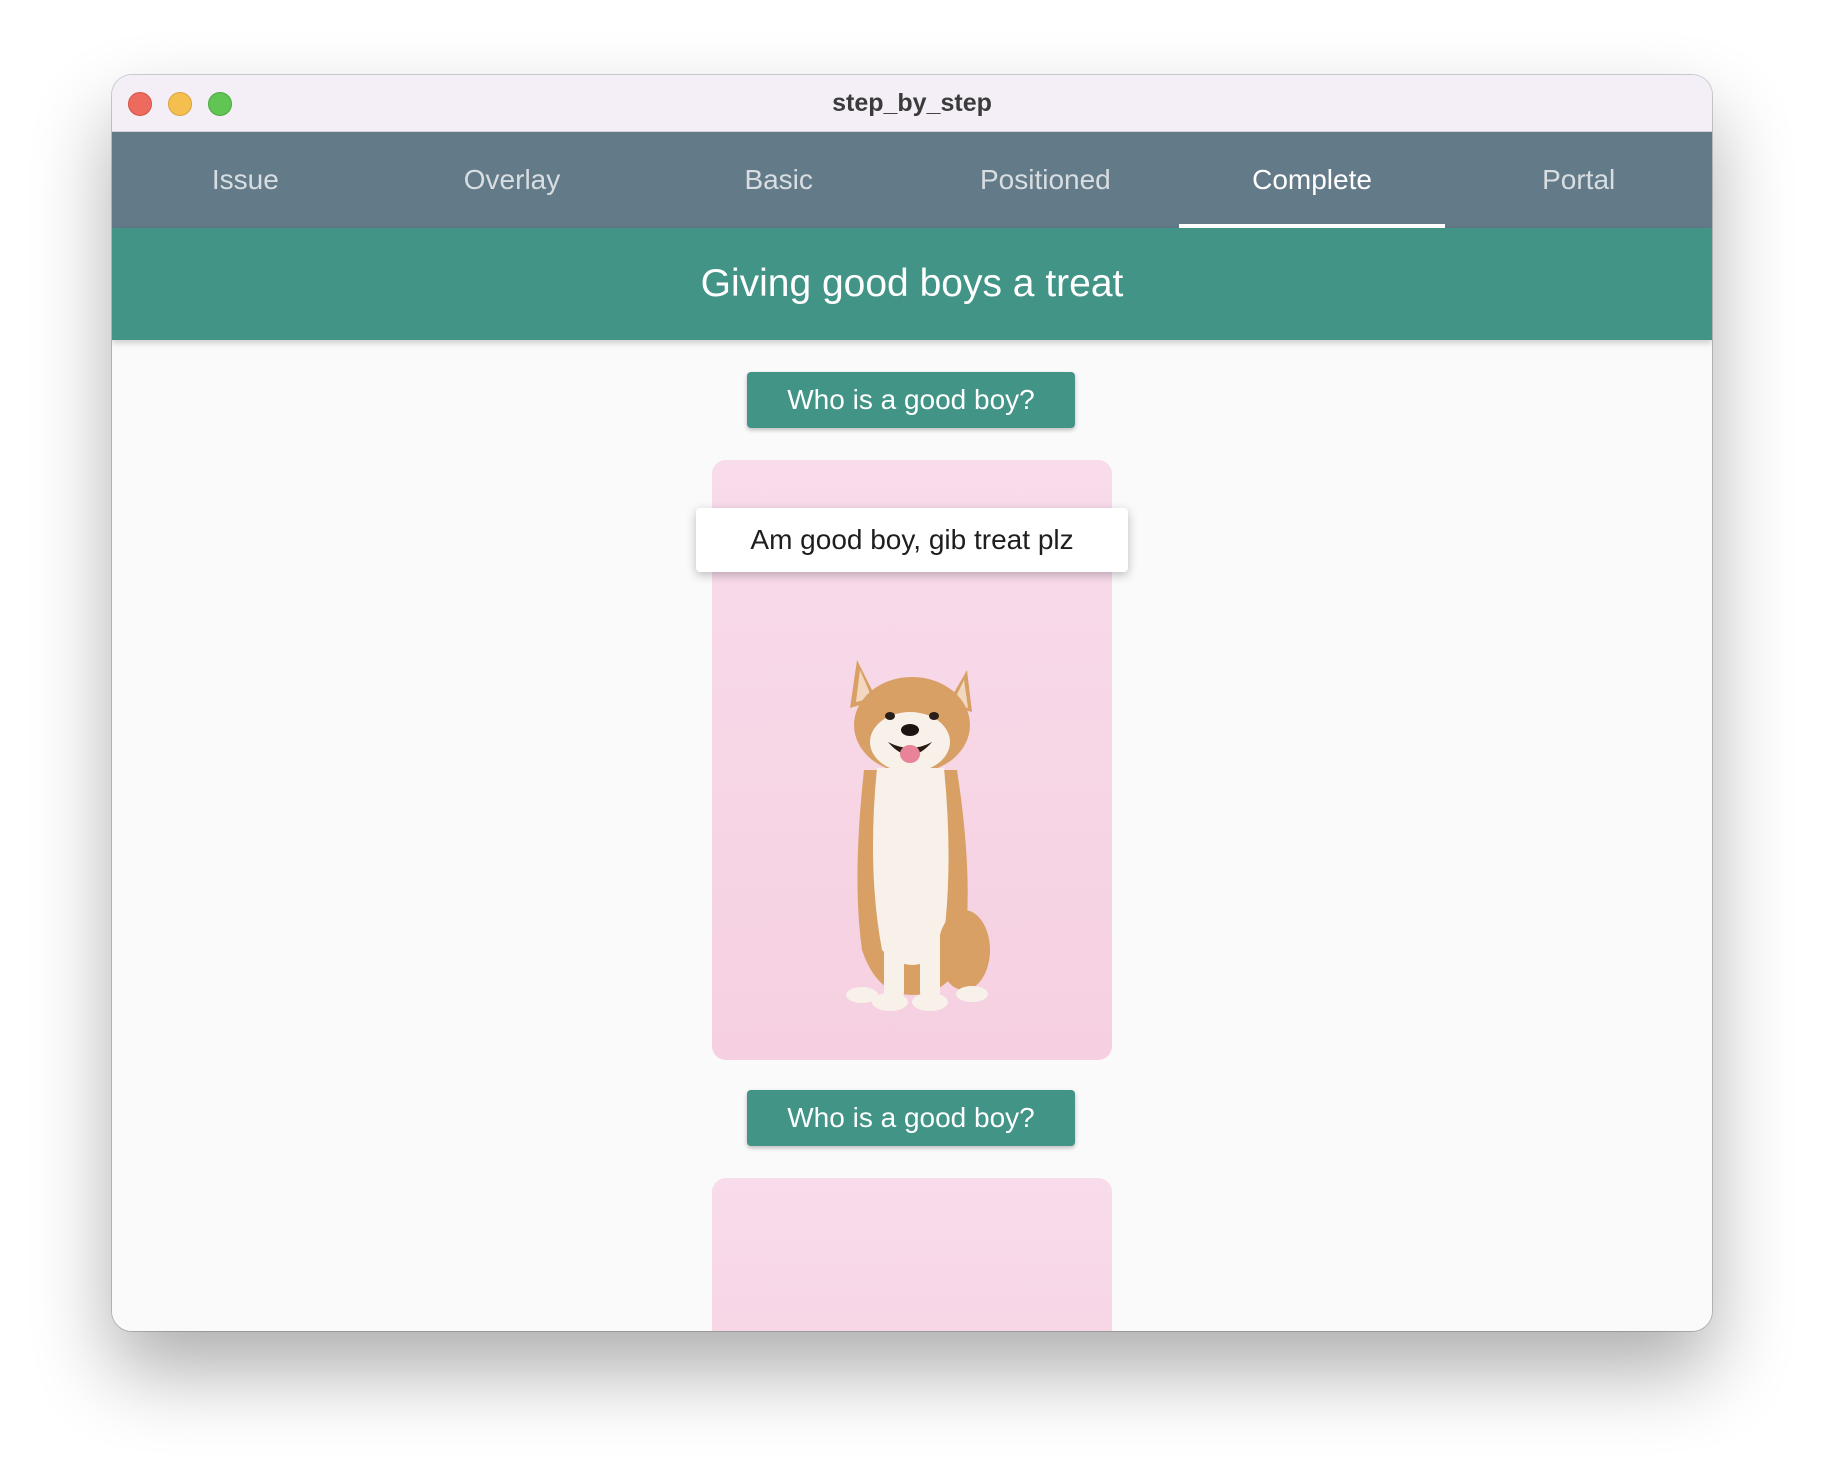  I want to click on app-bar: Giving good boys a treat, so click(912, 284).